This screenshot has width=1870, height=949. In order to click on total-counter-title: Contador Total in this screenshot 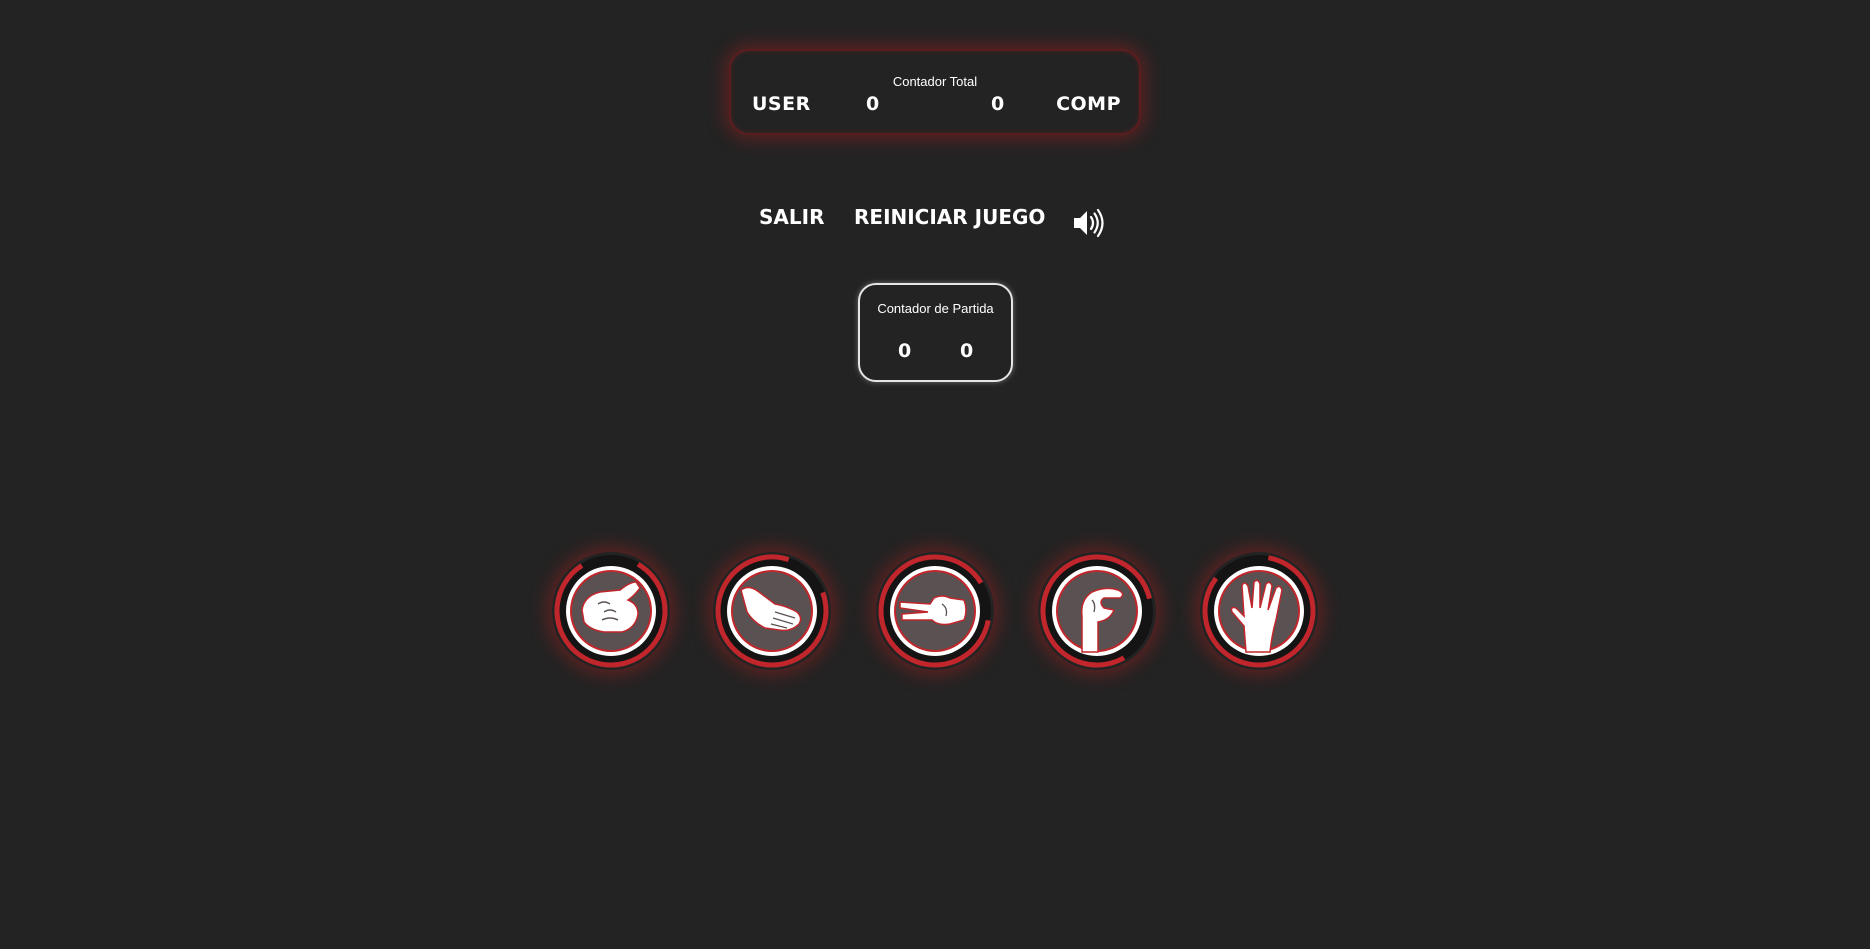, I will do `click(935, 81)`.